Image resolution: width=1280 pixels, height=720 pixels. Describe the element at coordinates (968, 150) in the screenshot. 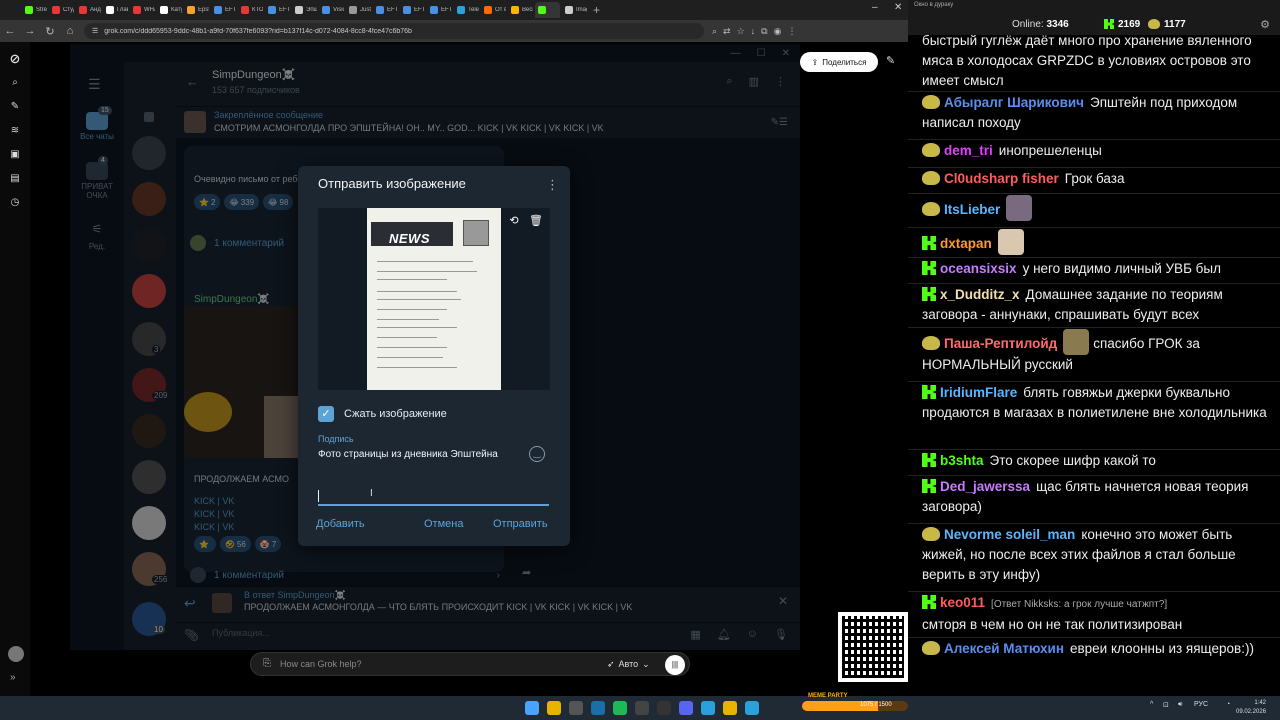

I see `chat-username: dem_tri` at that location.